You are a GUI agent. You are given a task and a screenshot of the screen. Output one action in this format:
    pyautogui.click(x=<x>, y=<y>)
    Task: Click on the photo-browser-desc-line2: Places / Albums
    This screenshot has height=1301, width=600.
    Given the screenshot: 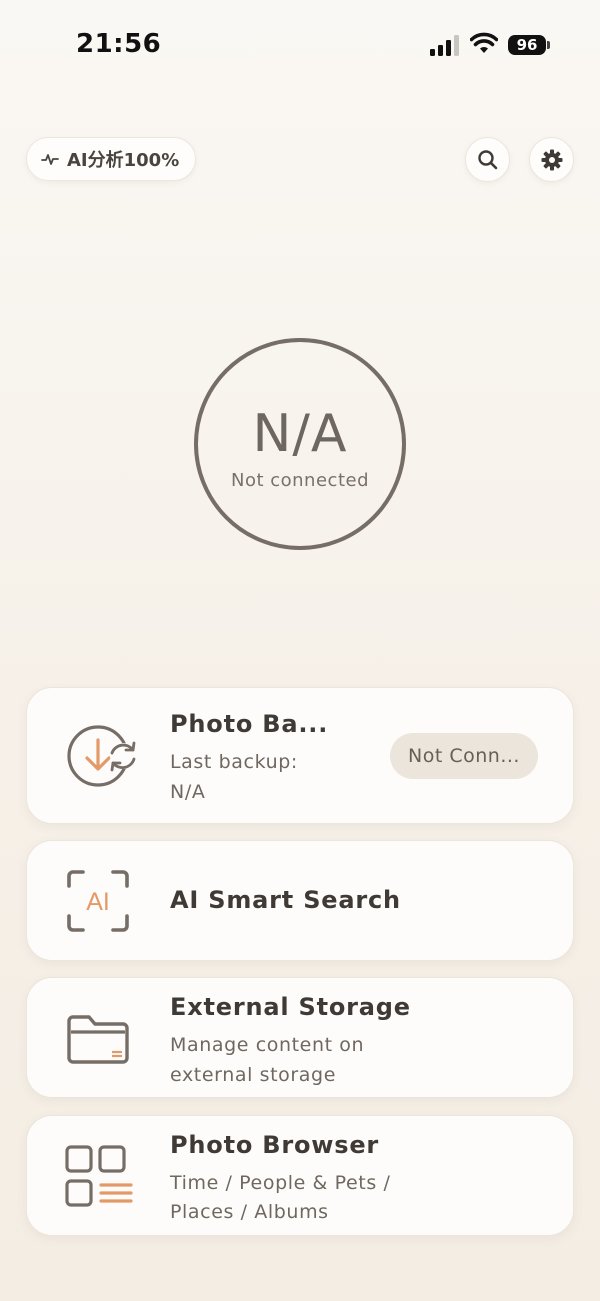 What is the action you would take?
    pyautogui.click(x=249, y=1212)
    